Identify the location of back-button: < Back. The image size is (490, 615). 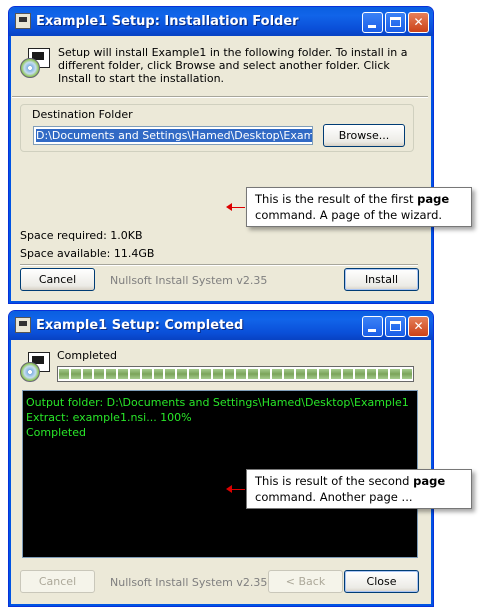
(305, 581).